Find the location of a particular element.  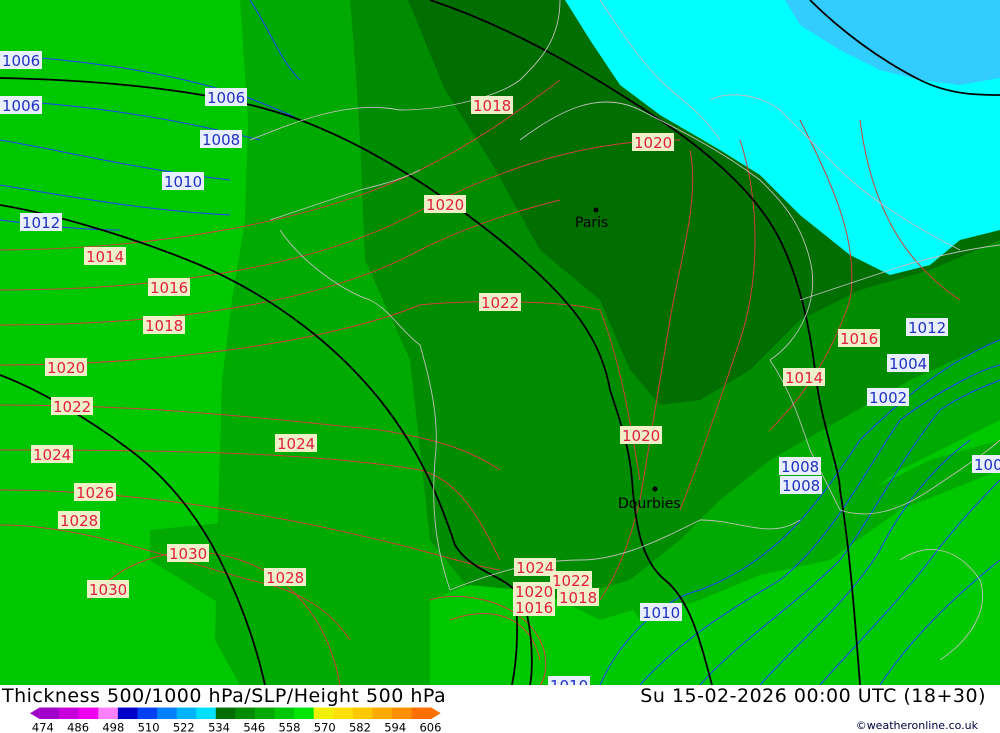

credit-text: ©weatheronline.co.uk is located at coordinates (916, 725).